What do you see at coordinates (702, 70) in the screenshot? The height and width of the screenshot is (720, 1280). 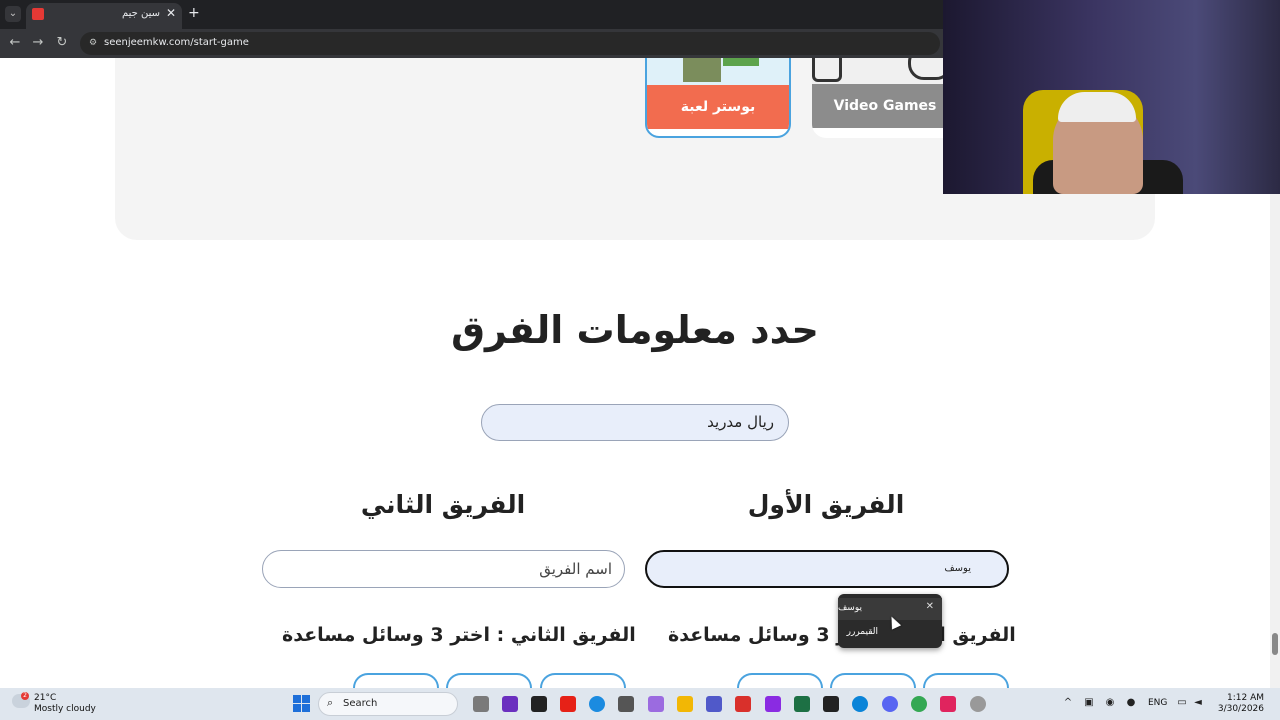 I see `poster-art` at bounding box center [702, 70].